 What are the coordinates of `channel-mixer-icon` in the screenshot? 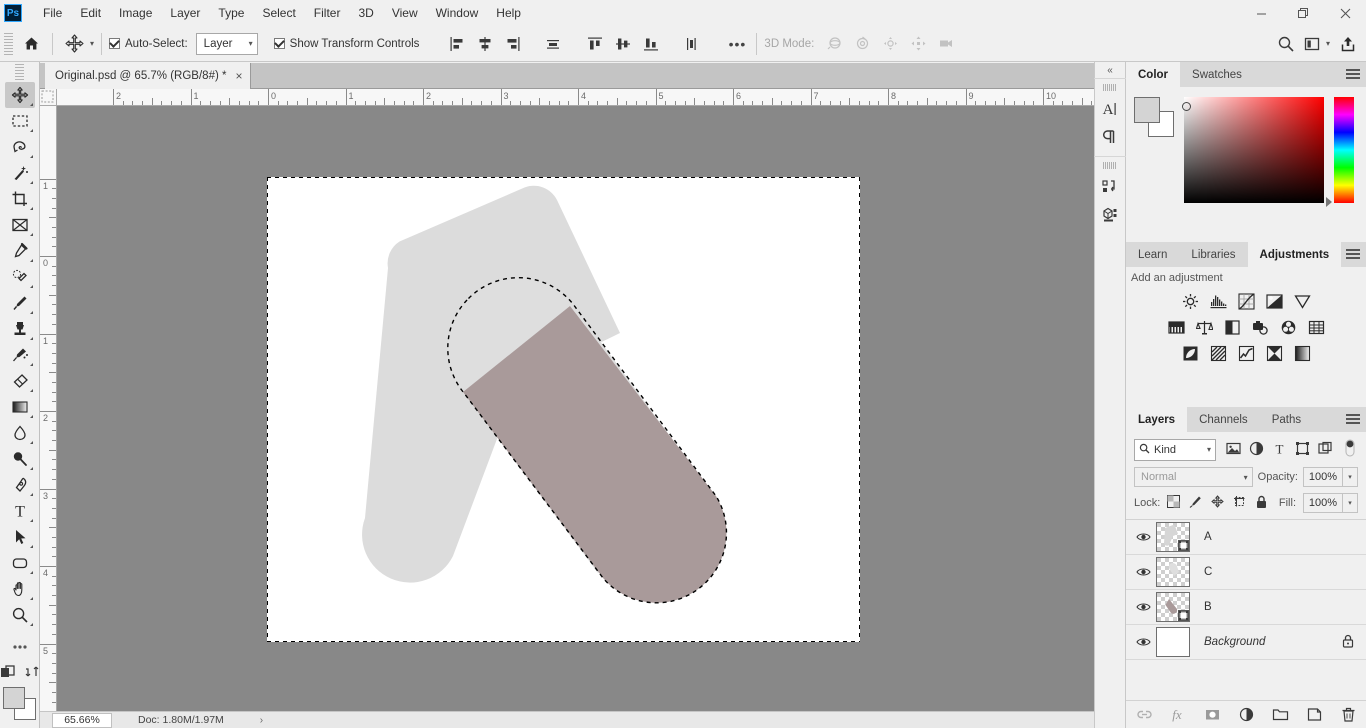 It's located at (1288, 327).